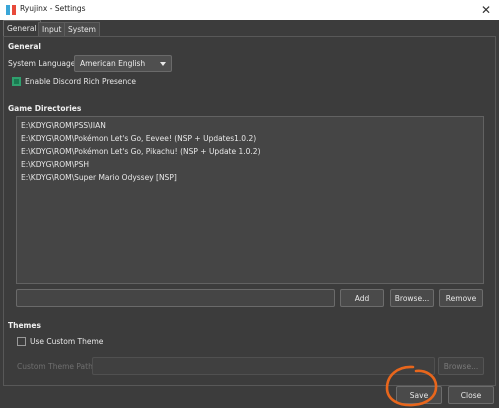 The image size is (499, 408). I want to click on use-custom-theme-label: Use Custom Theme, so click(67, 341).